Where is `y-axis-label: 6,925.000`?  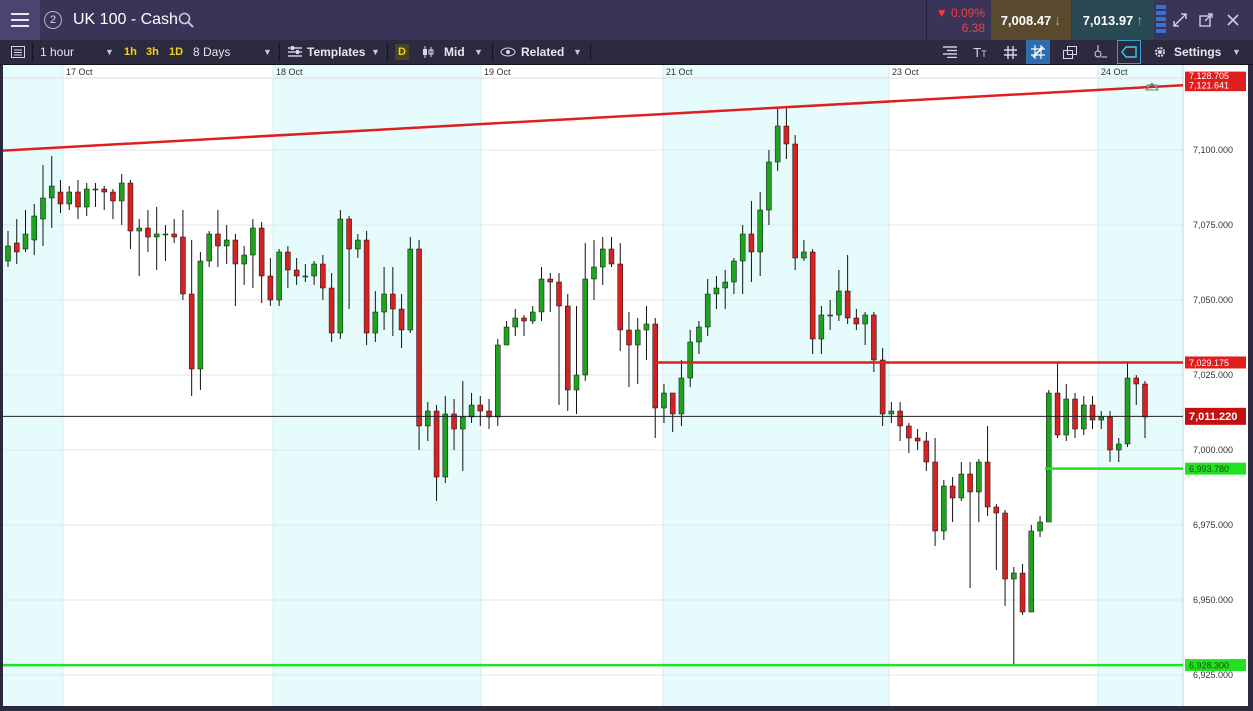 y-axis-label: 6,925.000 is located at coordinates (1213, 675).